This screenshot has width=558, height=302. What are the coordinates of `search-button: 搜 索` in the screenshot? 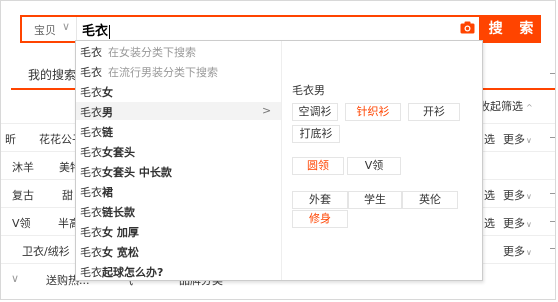 It's located at (511, 29).